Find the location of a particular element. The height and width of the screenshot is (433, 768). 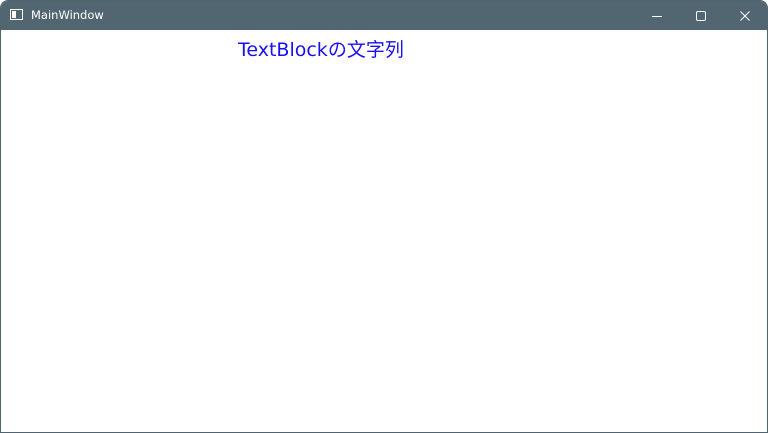

close-button is located at coordinates (745, 15).